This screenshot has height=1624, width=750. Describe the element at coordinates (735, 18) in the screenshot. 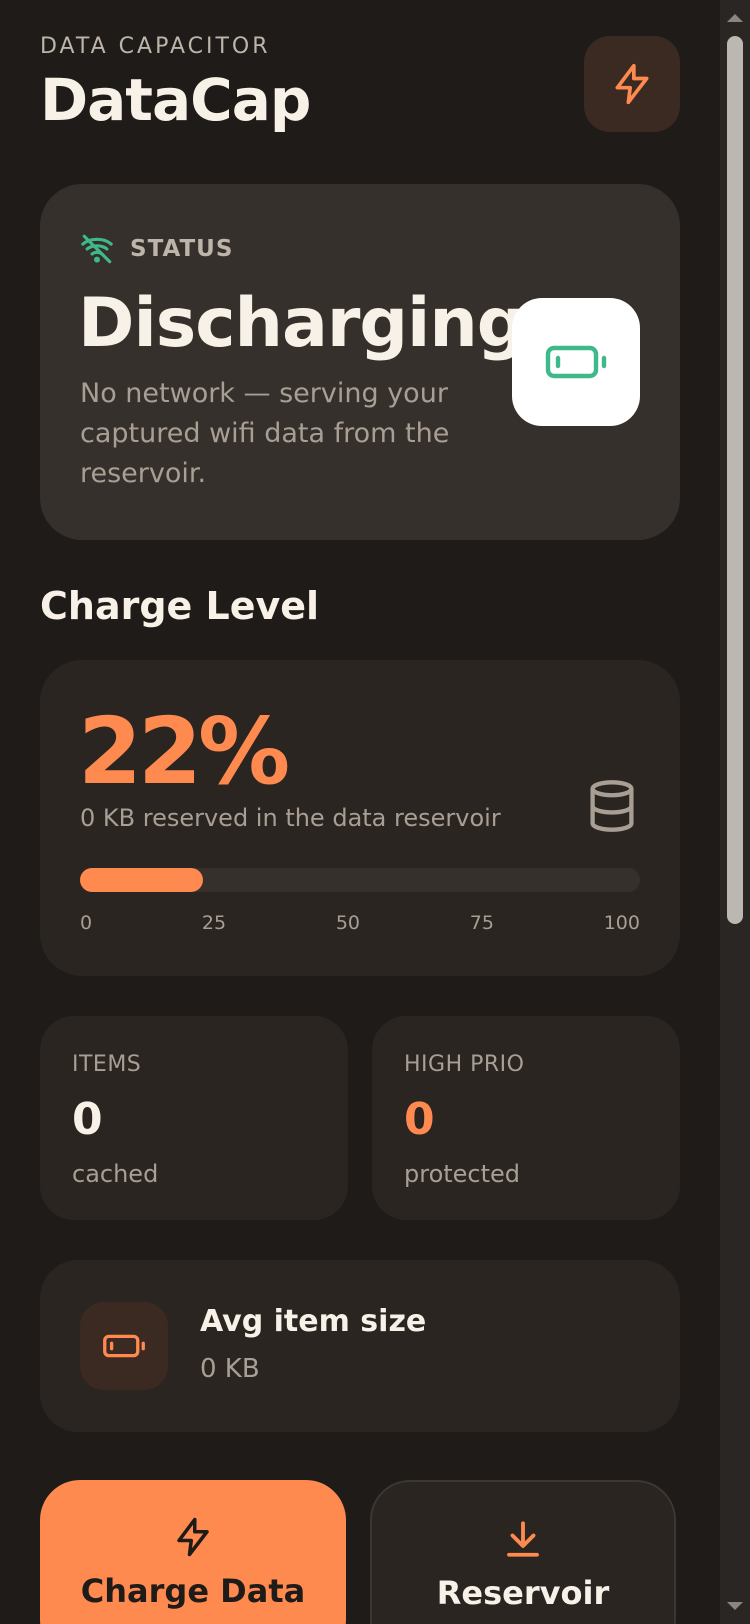

I see `scroll-up-arrow` at that location.